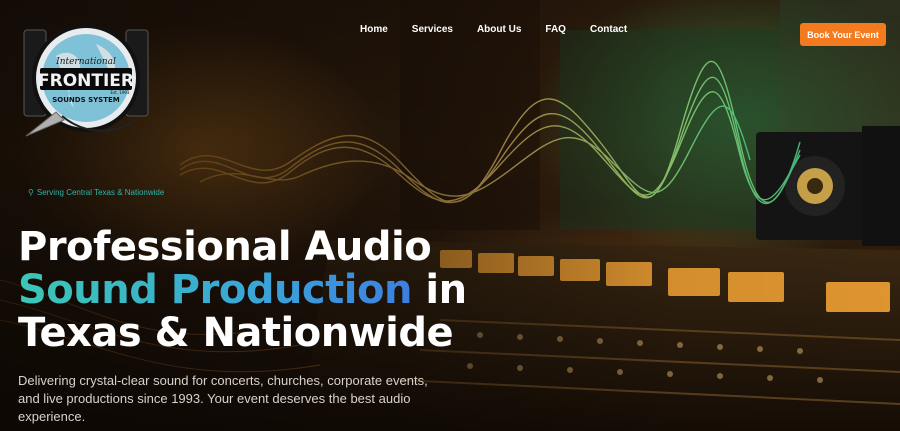  I want to click on main-nav: Home Services About Us FAQ Contact, so click(493, 29).